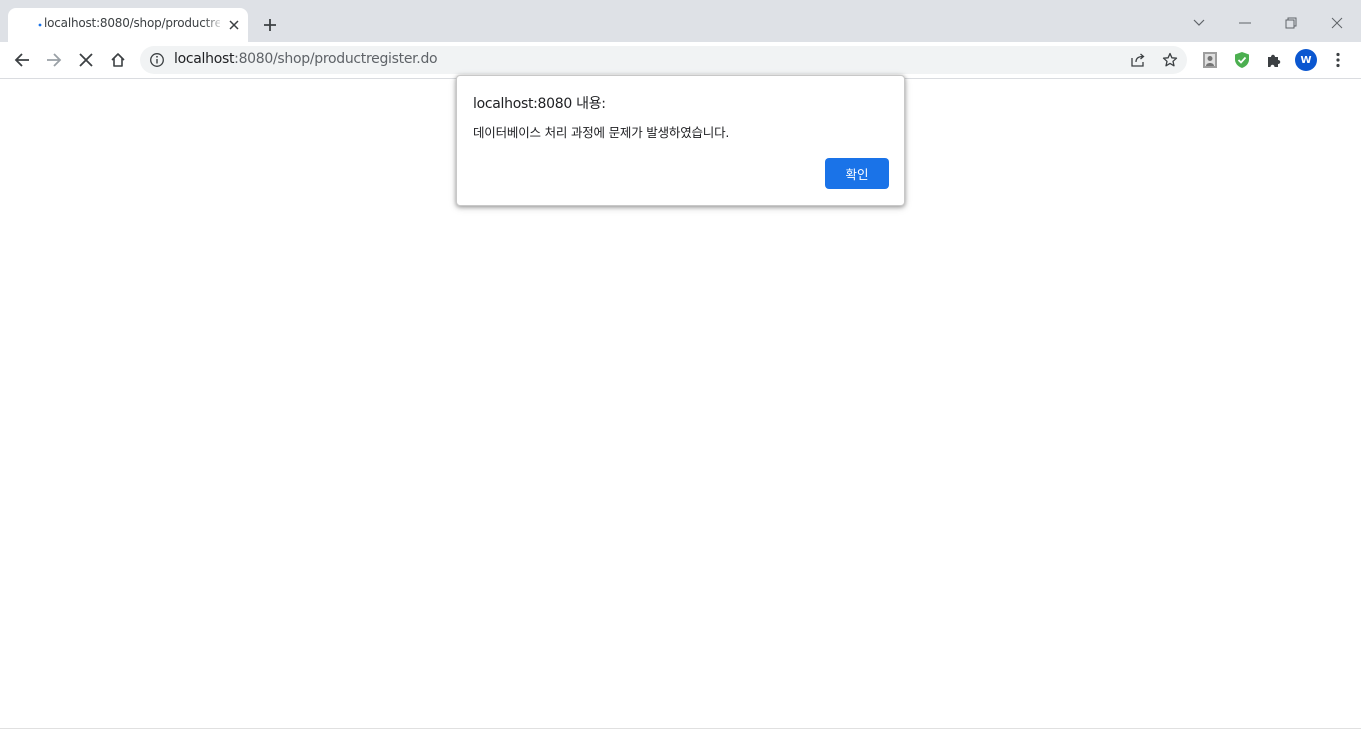 The height and width of the screenshot is (729, 1361). I want to click on minimize-icon, so click(1245, 23).